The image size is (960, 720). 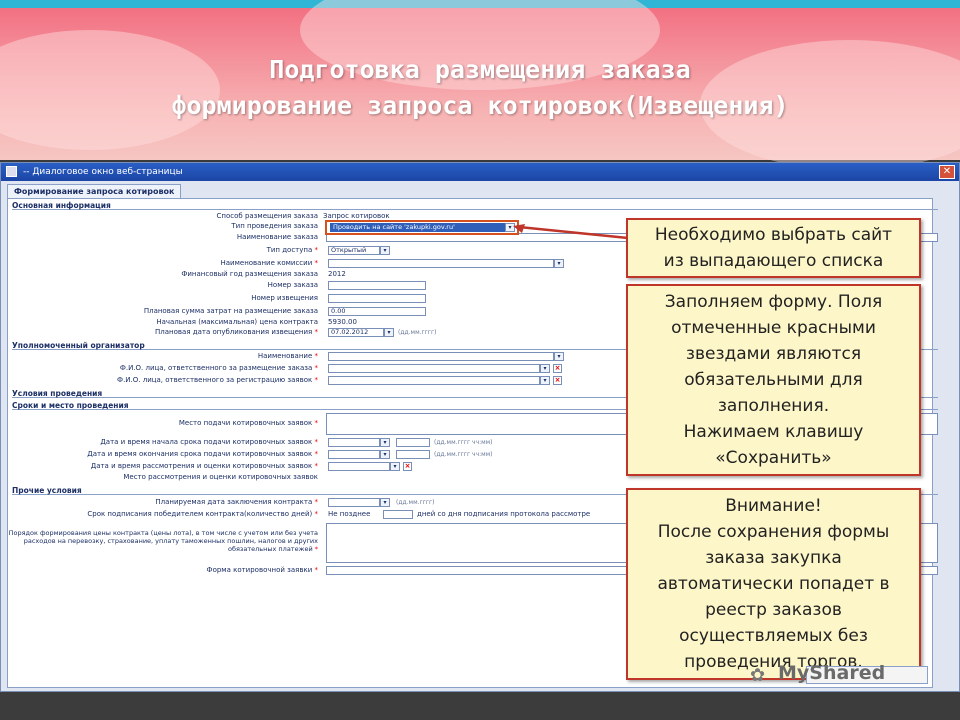 I want to click on window-icon, so click(x=11, y=171).